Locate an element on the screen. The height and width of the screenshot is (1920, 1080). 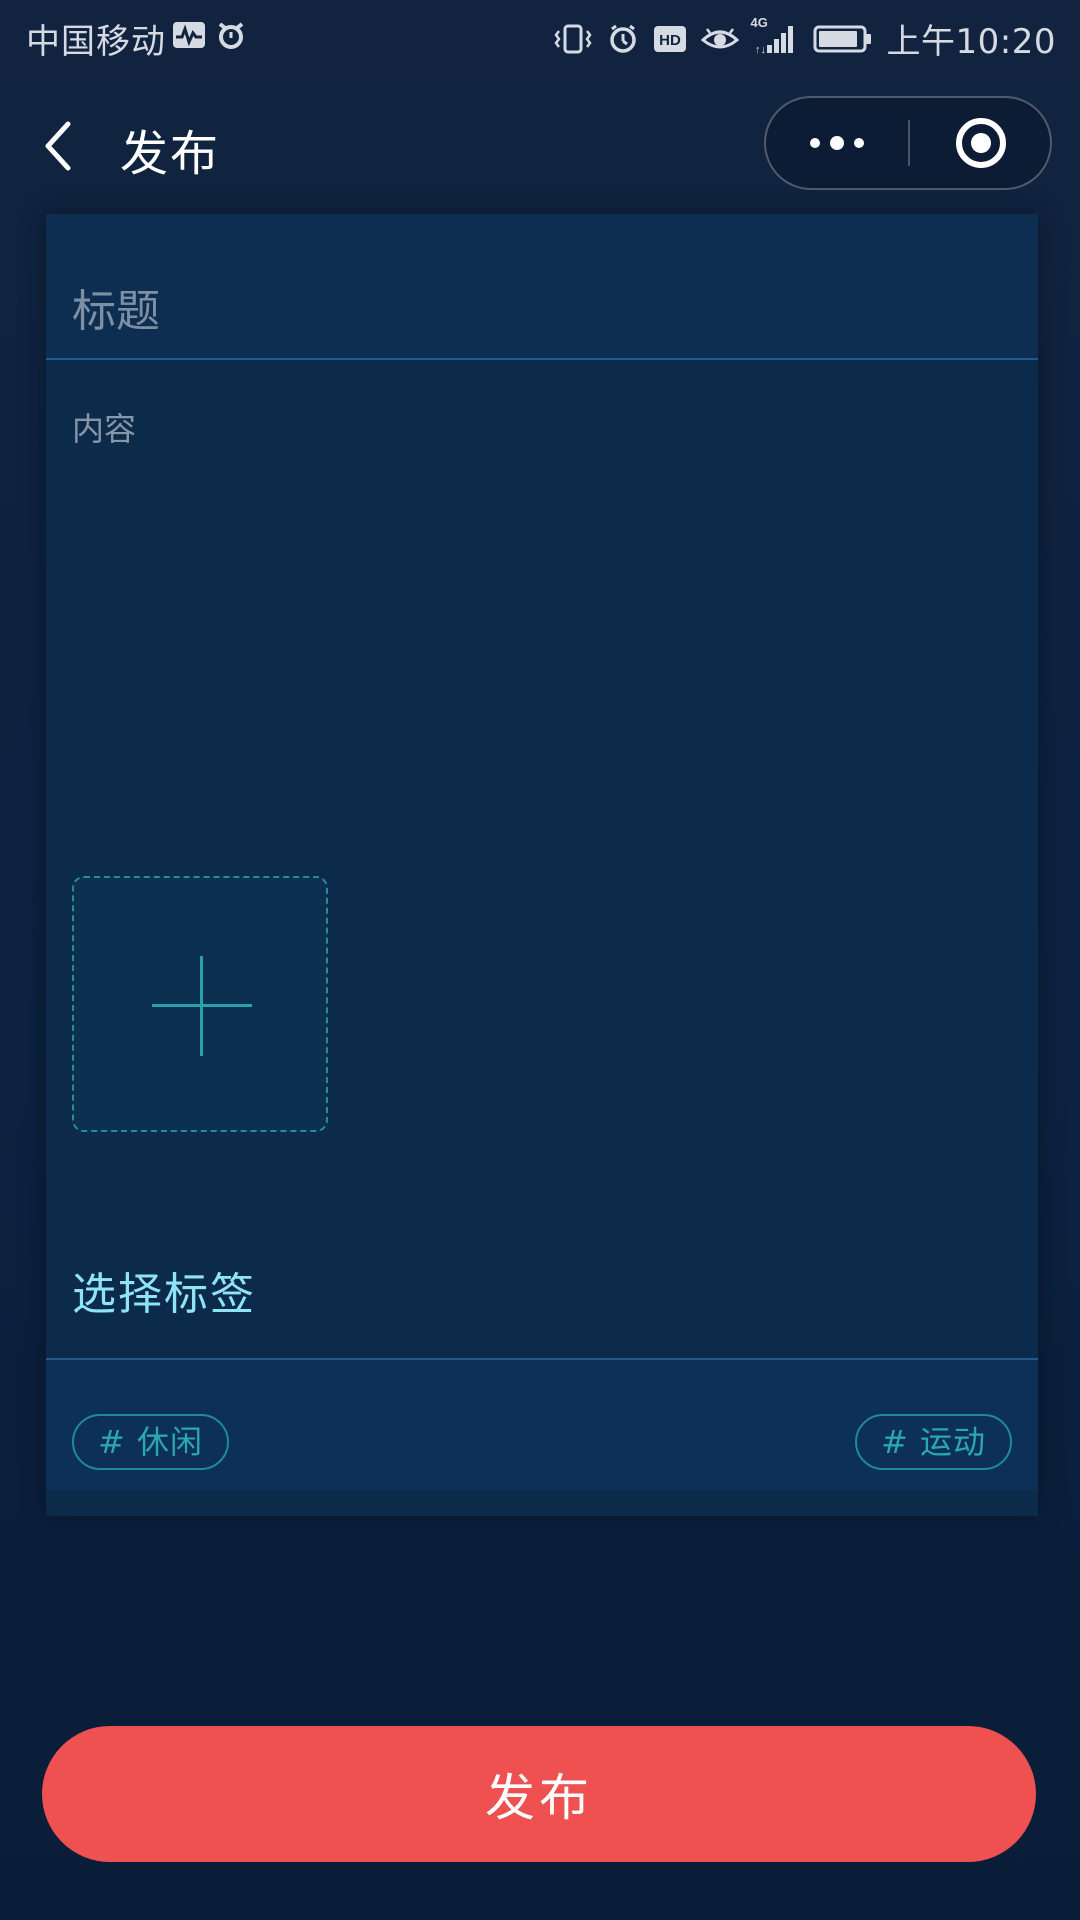
status-left-icons is located at coordinates (209, 35).